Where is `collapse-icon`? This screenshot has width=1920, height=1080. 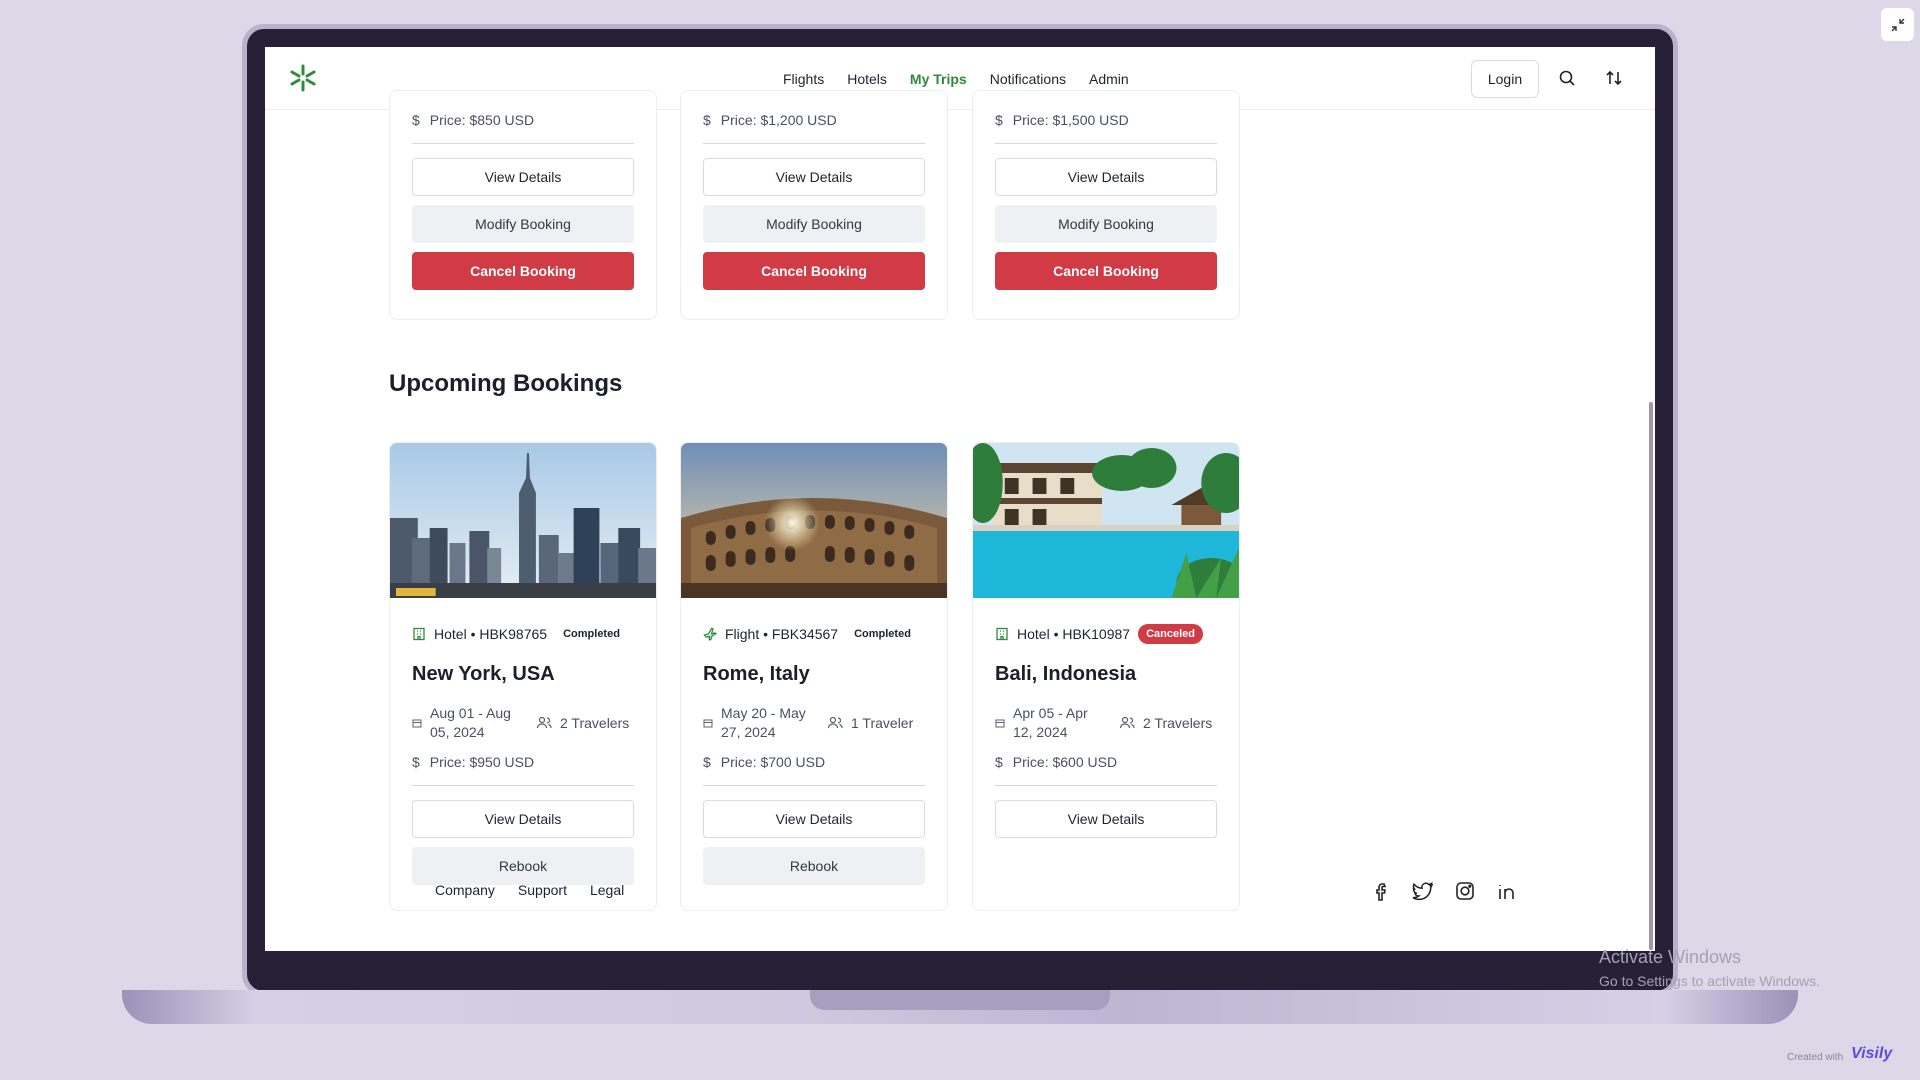
collapse-icon is located at coordinates (1897, 24).